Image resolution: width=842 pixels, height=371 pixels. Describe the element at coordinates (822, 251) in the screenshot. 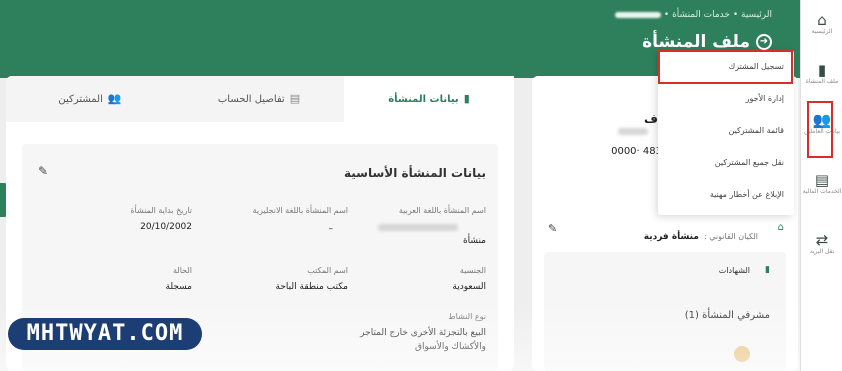

I see `sidebar-item-label: نقل البريد` at that location.